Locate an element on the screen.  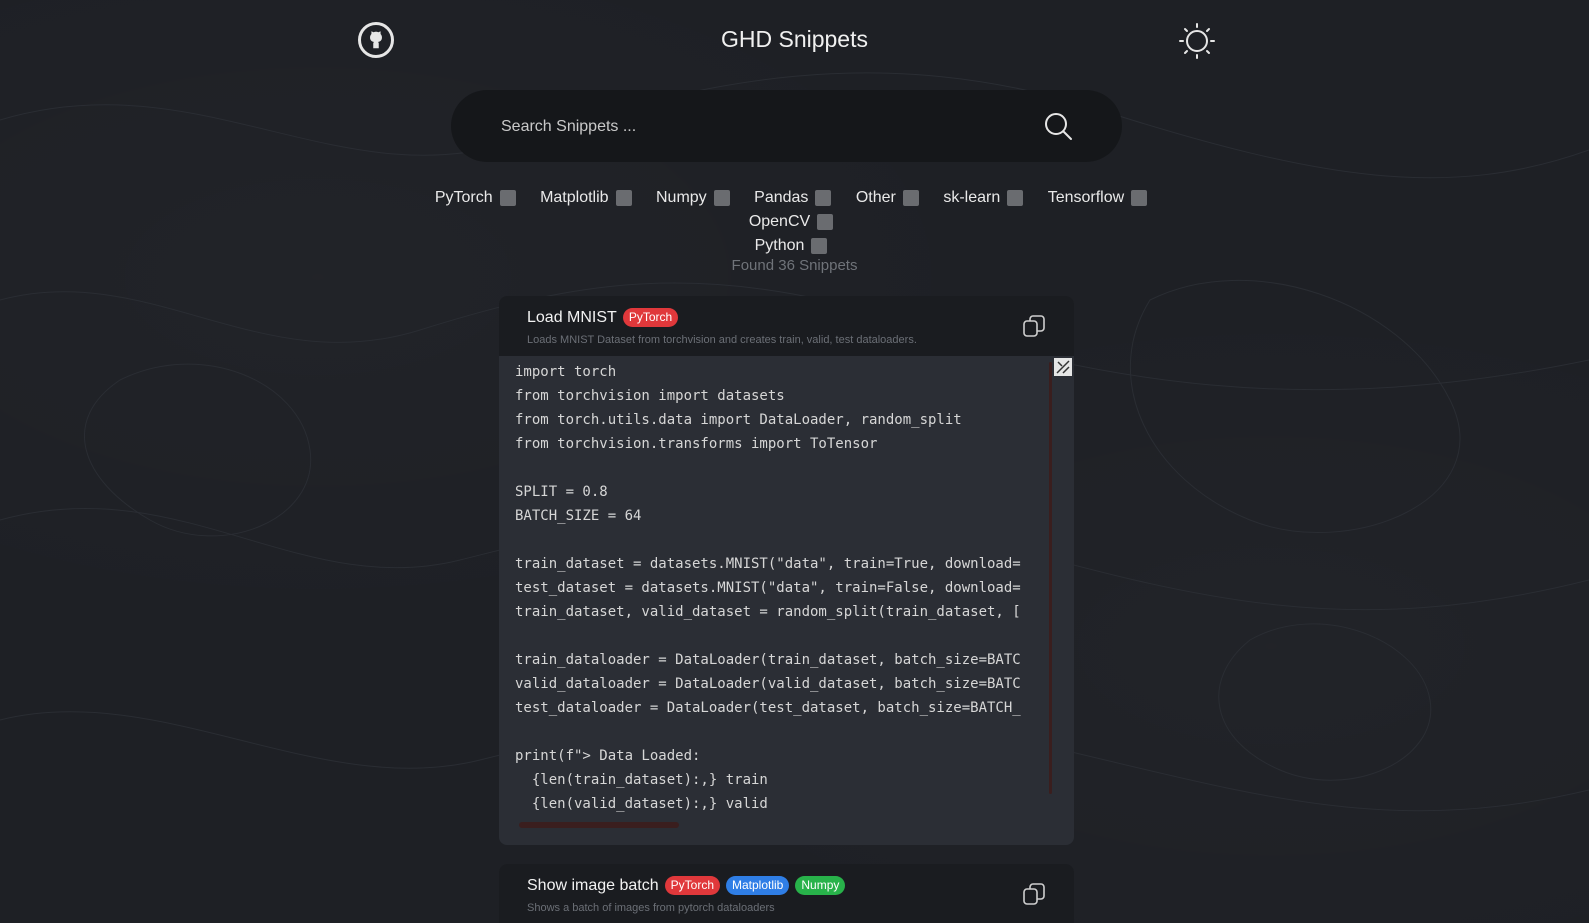
search-bar is located at coordinates (786, 126).